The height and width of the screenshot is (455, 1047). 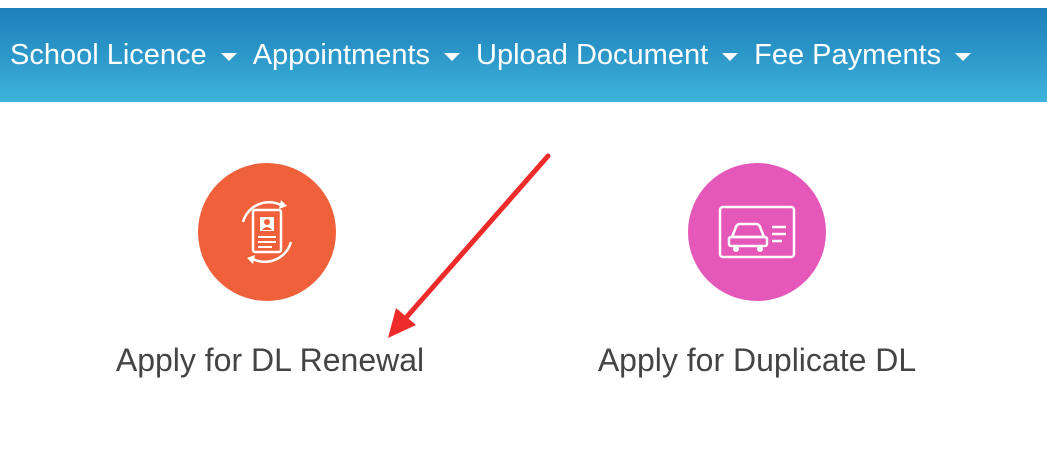 I want to click on nav-upload-document-label: Upload Document, so click(x=592, y=54).